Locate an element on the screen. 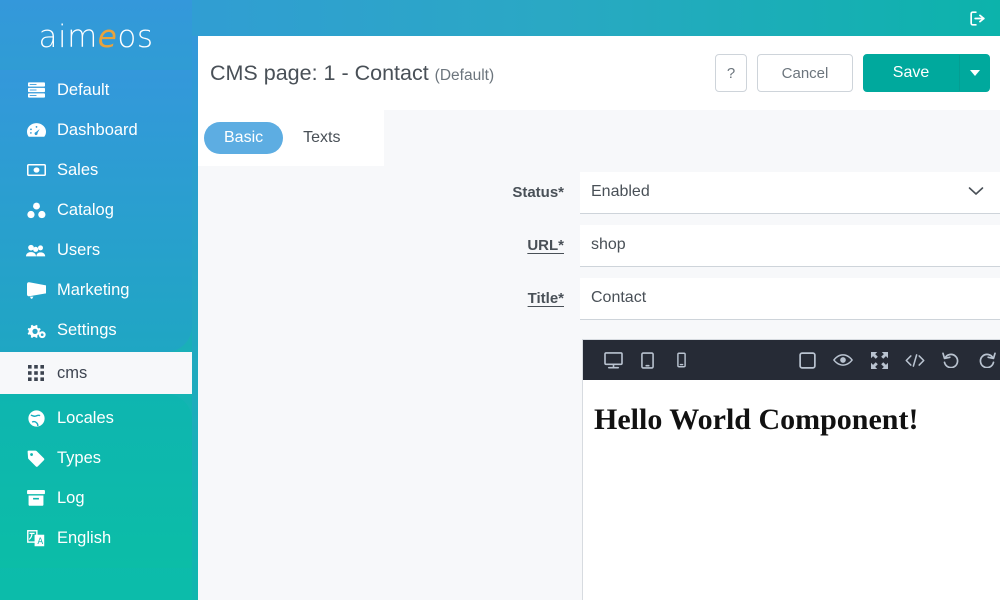 This screenshot has height=600, width=1000. server-icon is located at coordinates (36, 90).